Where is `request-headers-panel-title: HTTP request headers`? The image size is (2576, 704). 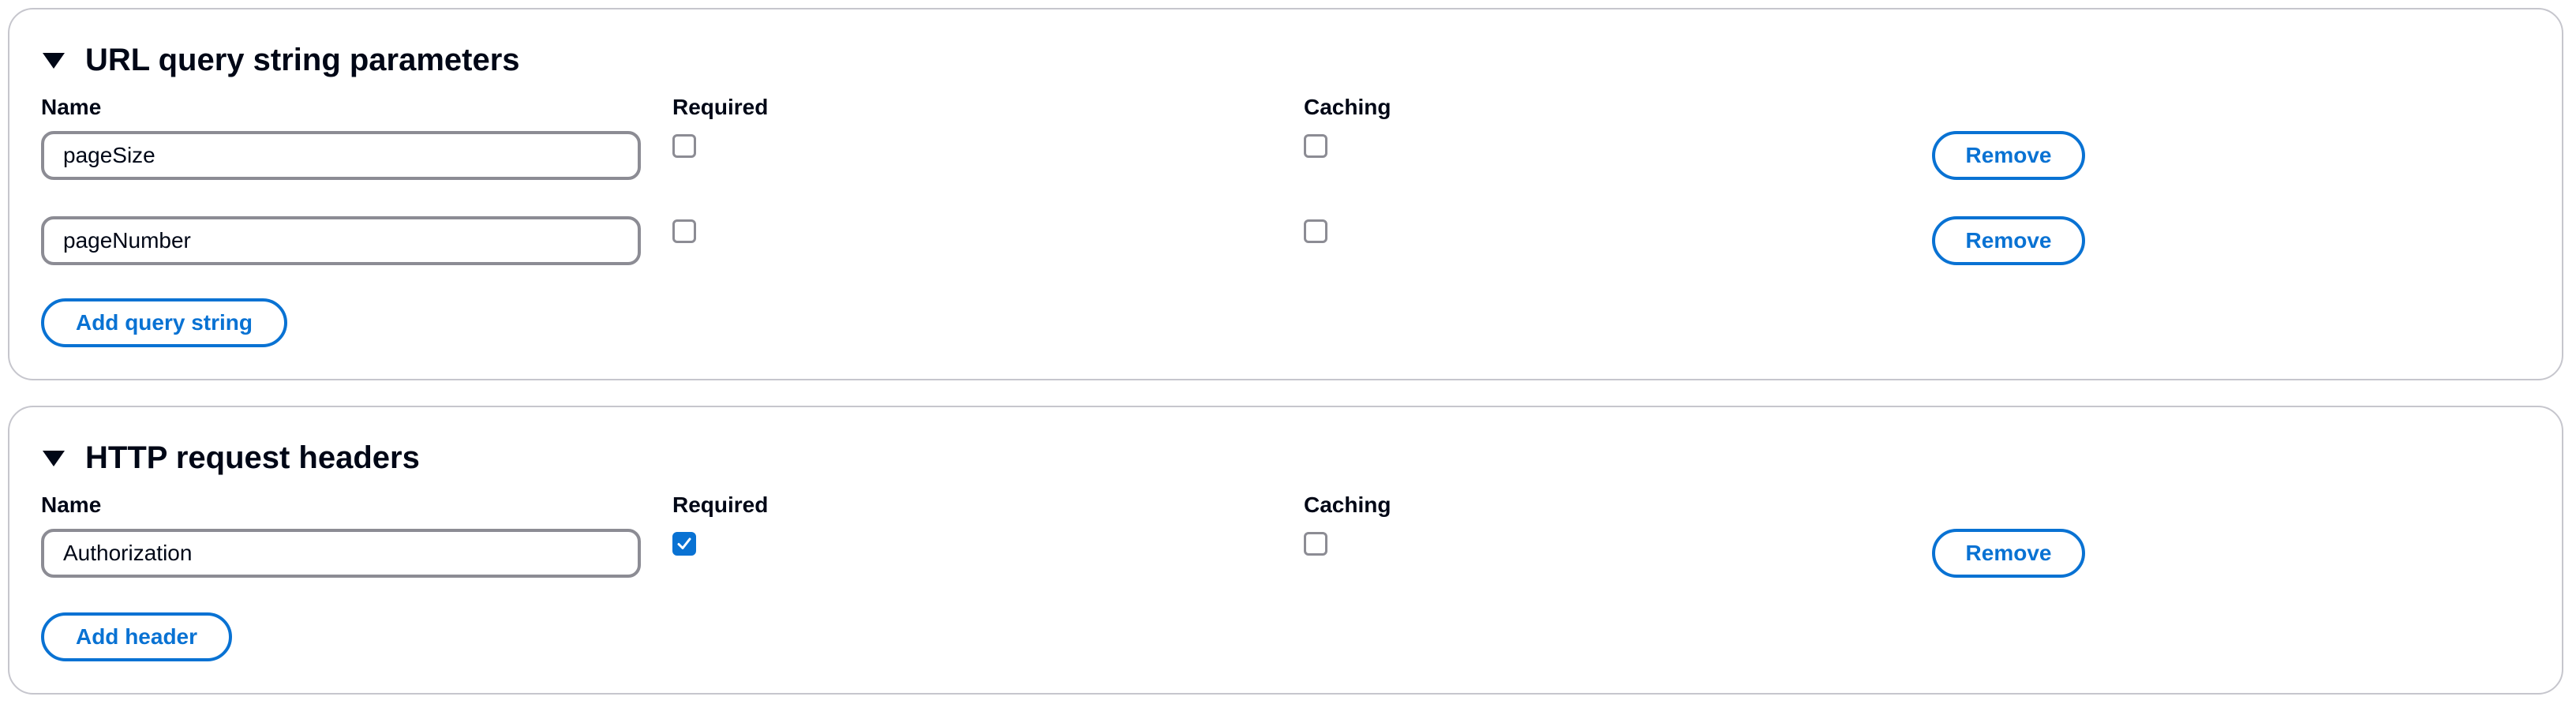 request-headers-panel-title: HTTP request headers is located at coordinates (252, 457).